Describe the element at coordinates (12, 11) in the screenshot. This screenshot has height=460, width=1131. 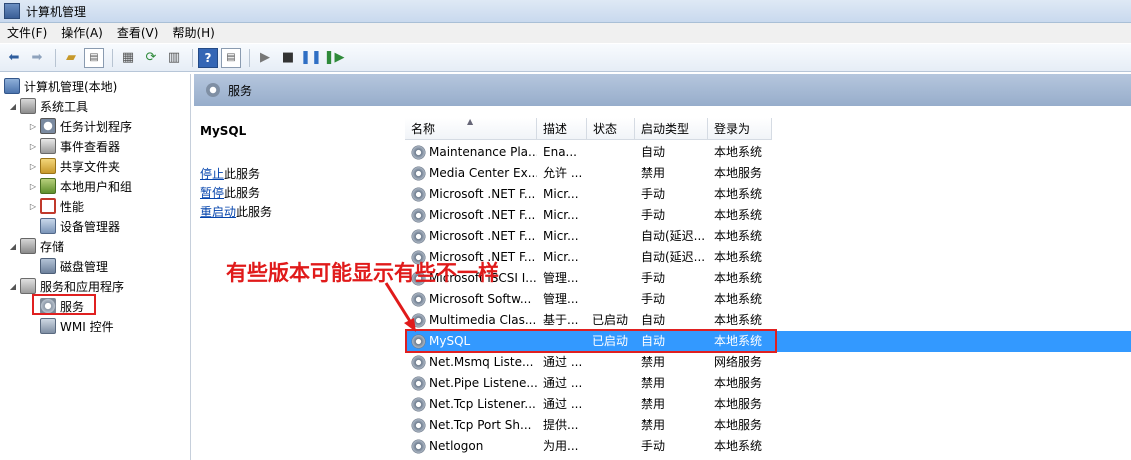
I see `computer-management-icon` at that location.